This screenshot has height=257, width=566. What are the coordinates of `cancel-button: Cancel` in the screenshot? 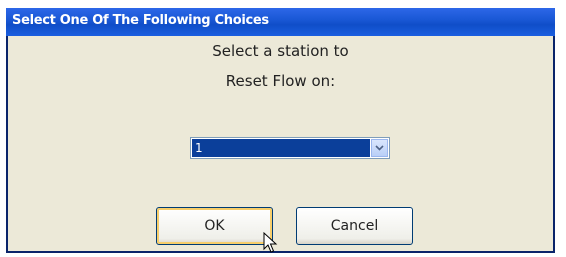 It's located at (354, 226).